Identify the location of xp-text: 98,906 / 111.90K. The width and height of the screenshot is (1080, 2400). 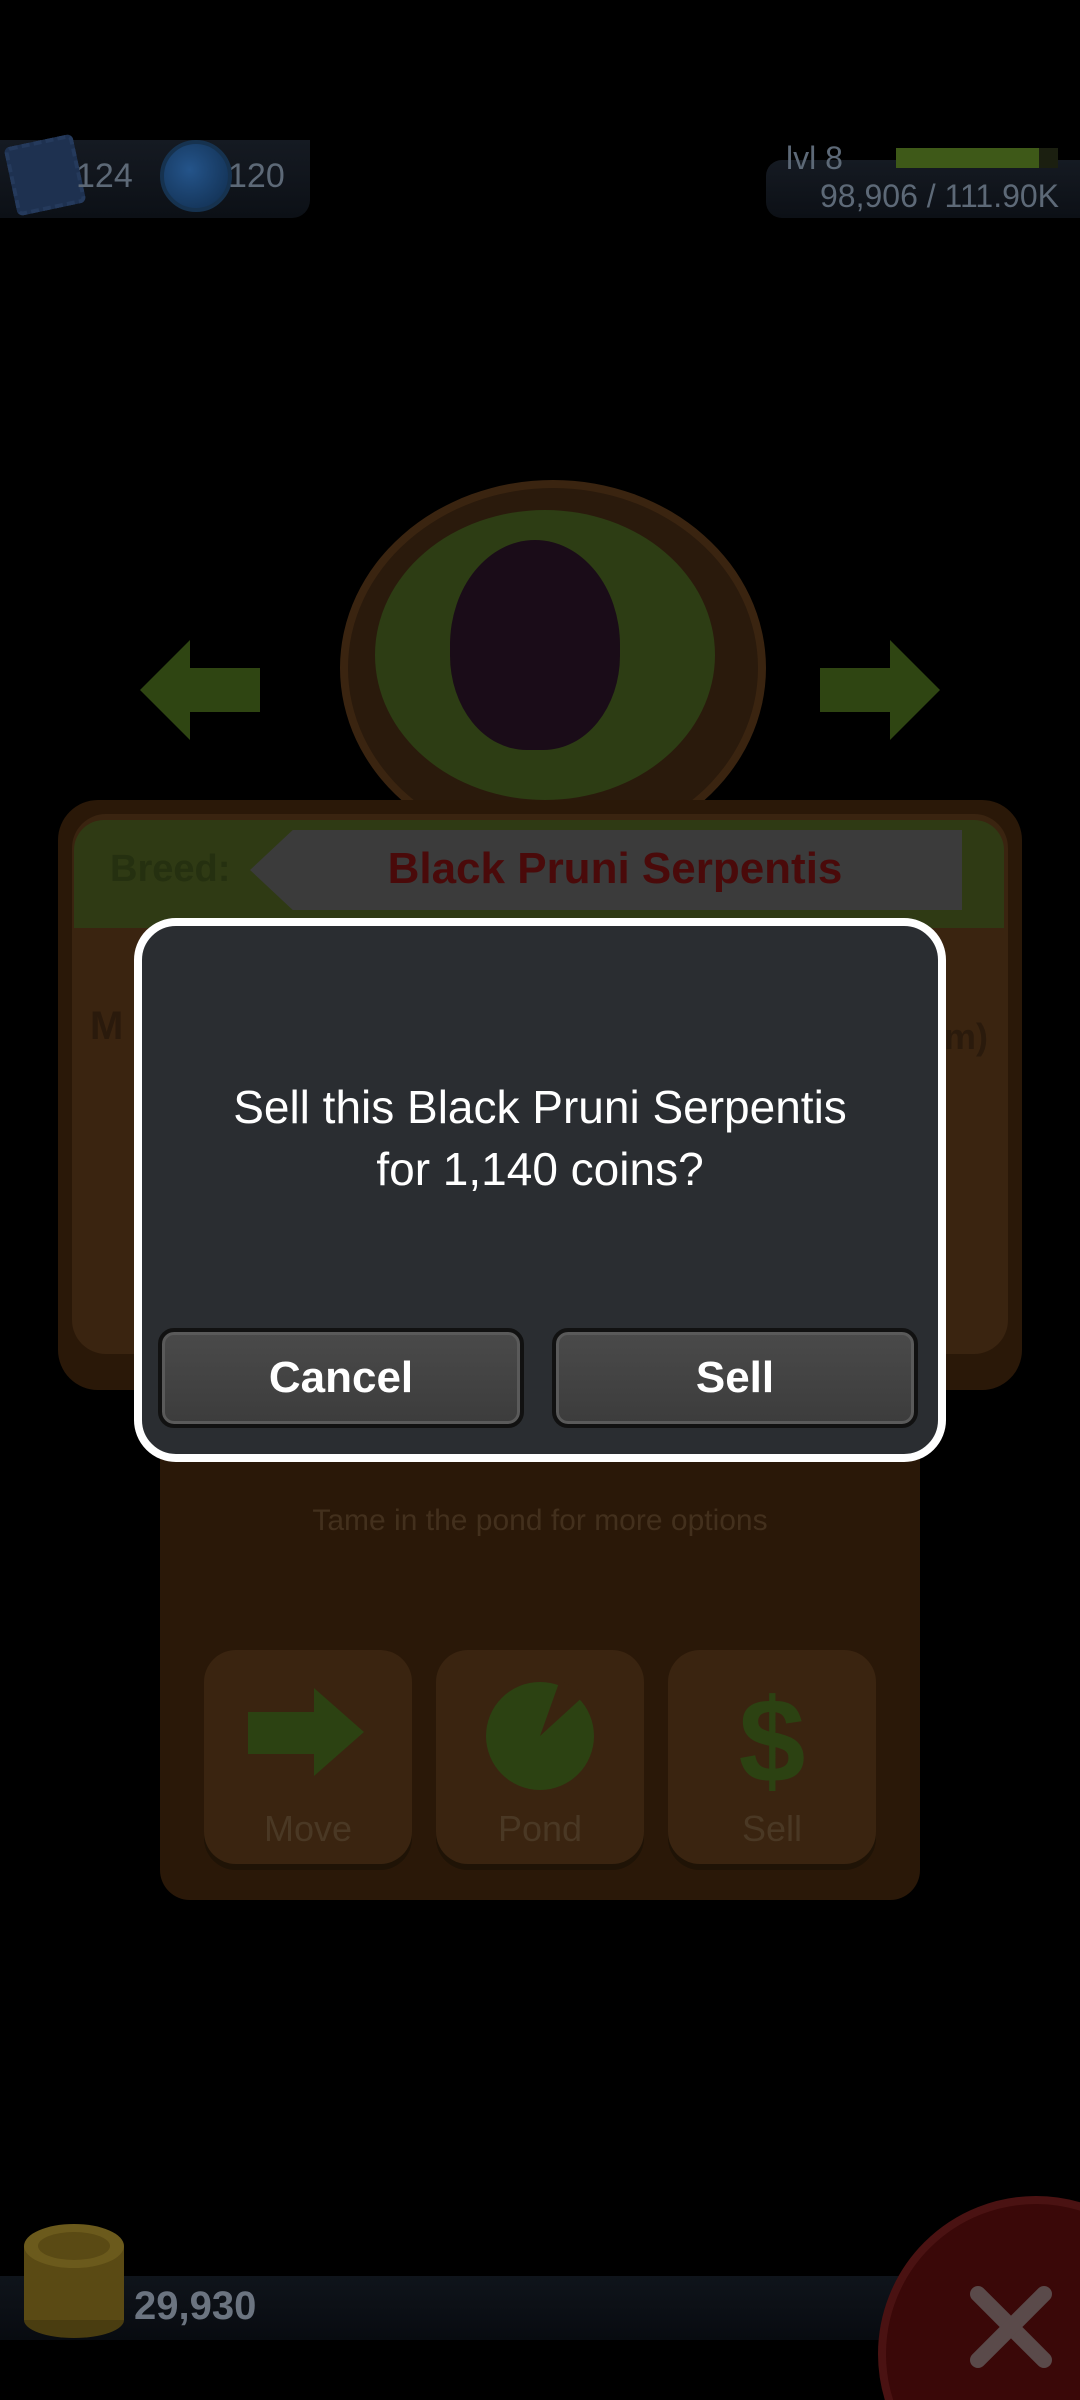
(940, 196).